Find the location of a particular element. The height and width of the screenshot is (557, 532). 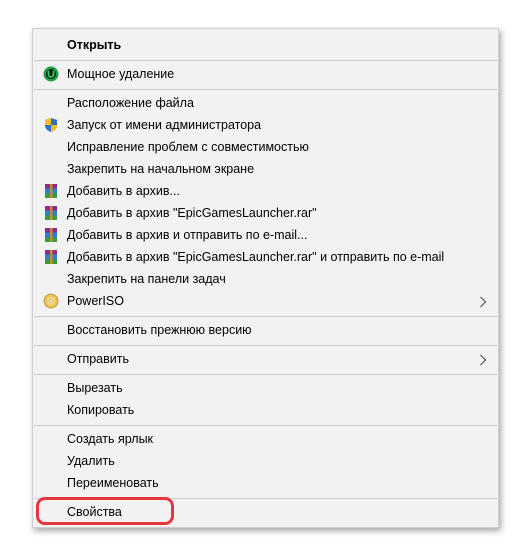

menu-item-label: Закрепить на начальном экране is located at coordinates (161, 169).